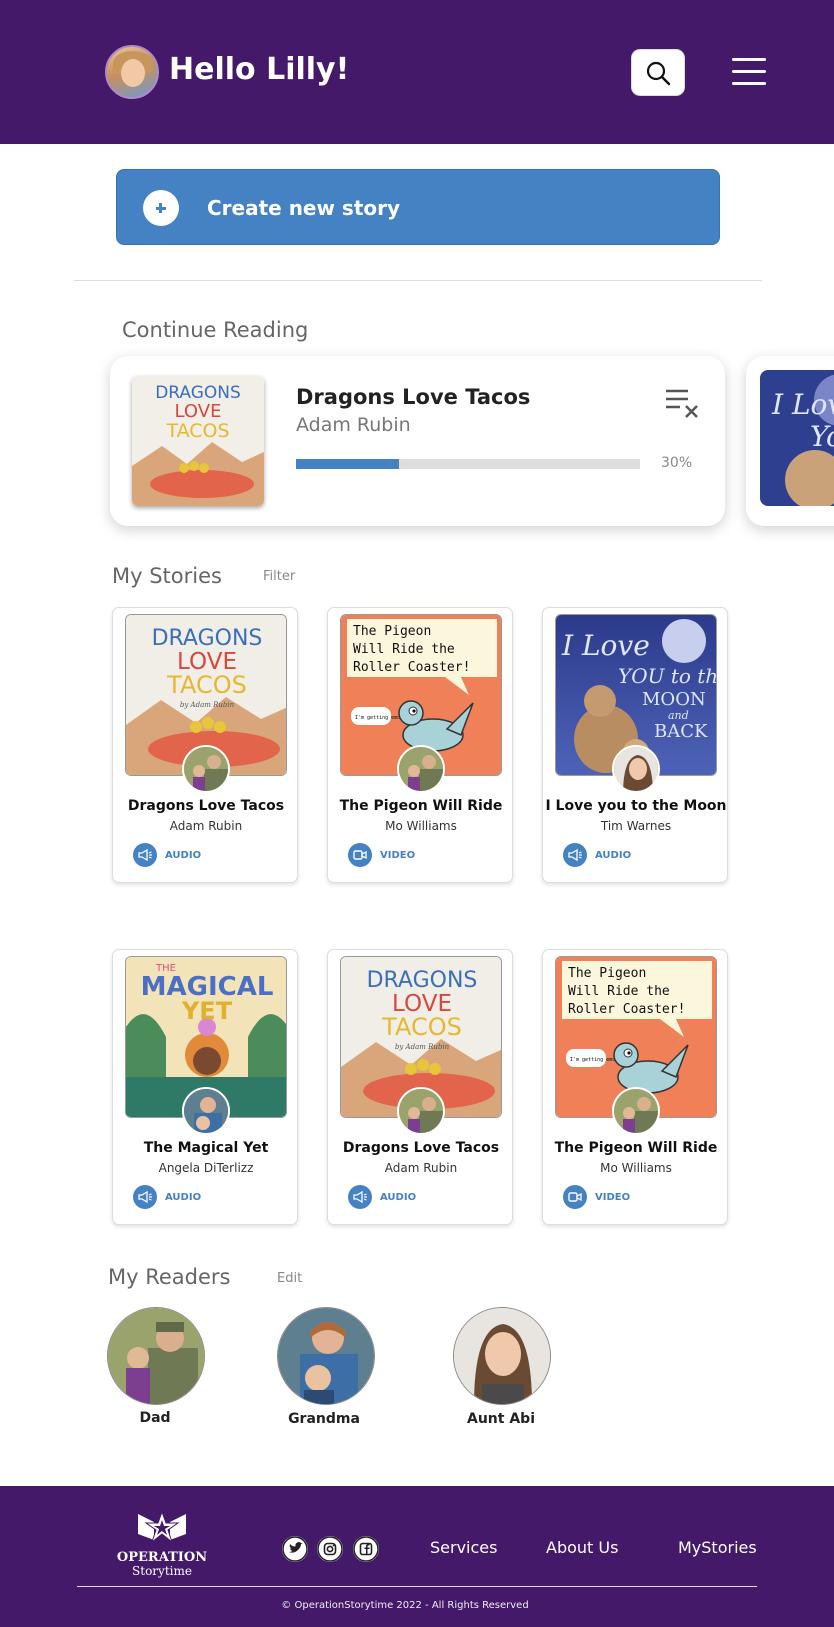 The image size is (834, 1627). I want to click on app-header: Hello Lilly!, so click(417, 72).